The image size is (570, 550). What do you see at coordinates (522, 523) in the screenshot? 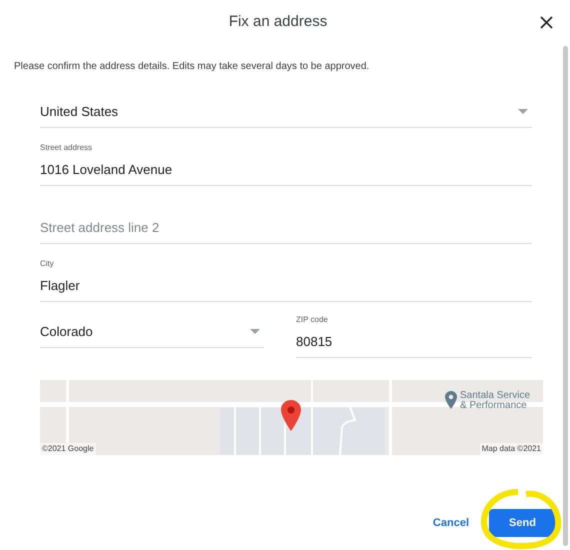
I see `send-button: Send` at bounding box center [522, 523].